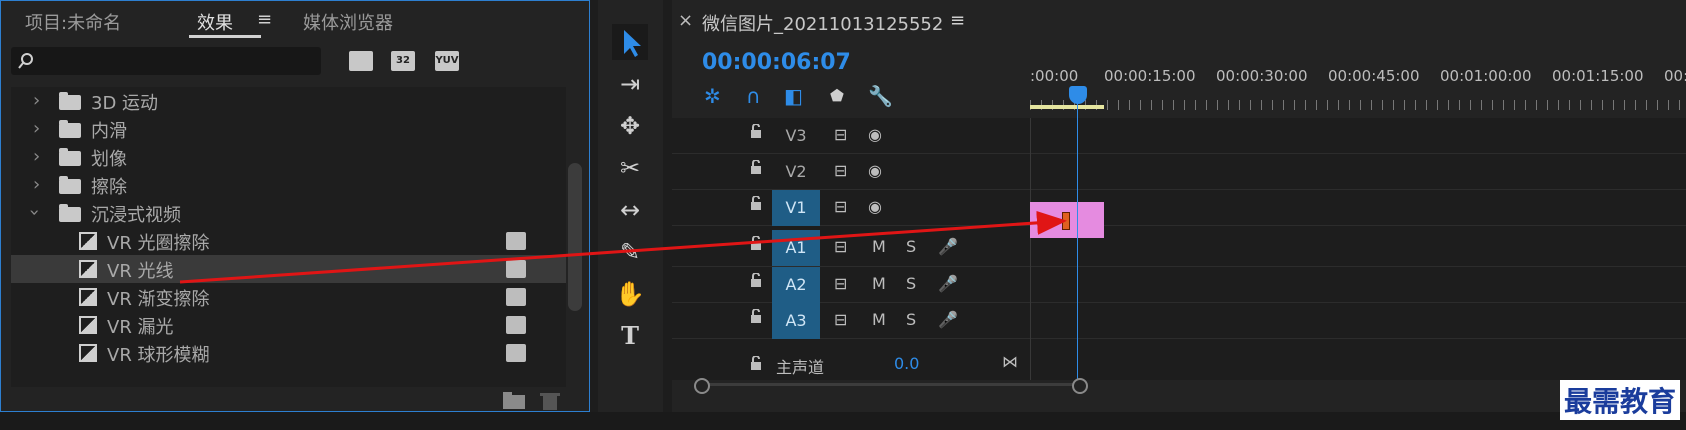 The height and width of the screenshot is (430, 1686). I want to click on track-target-v2: V2, so click(796, 172).